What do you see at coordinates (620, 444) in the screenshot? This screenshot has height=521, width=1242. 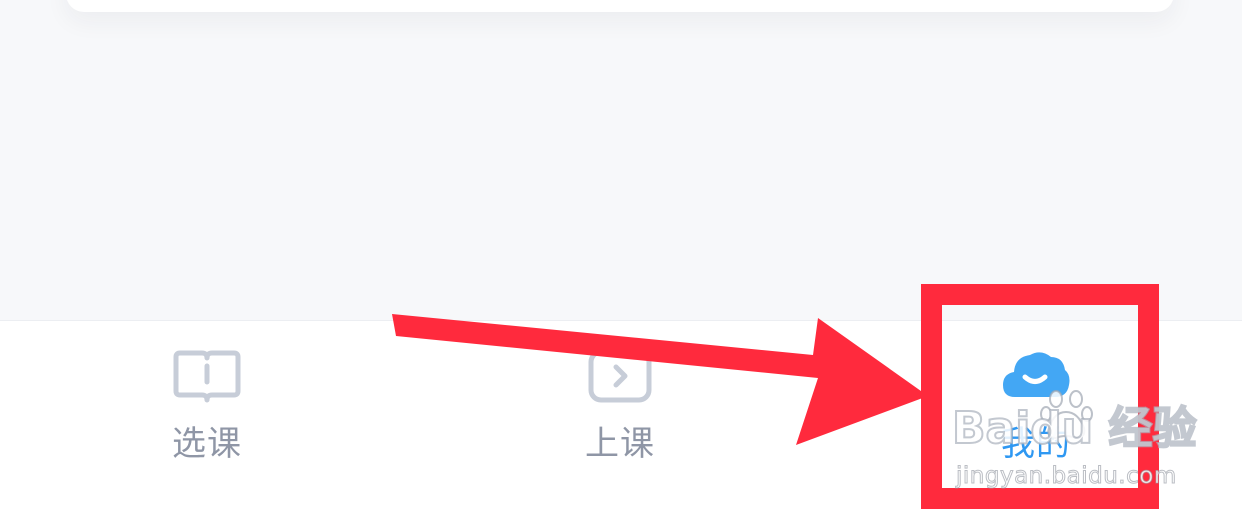 I see `tab-attend-class-label: 上课` at bounding box center [620, 444].